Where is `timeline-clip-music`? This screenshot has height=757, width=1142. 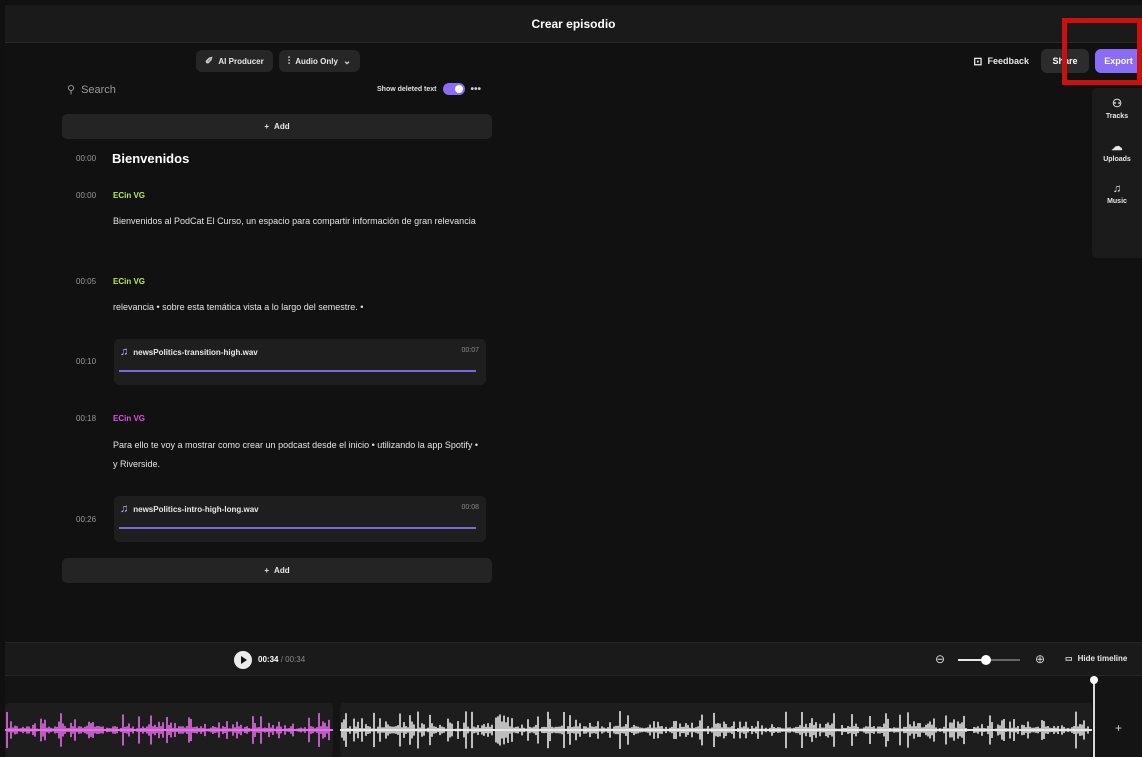
timeline-clip-music is located at coordinates (169, 730).